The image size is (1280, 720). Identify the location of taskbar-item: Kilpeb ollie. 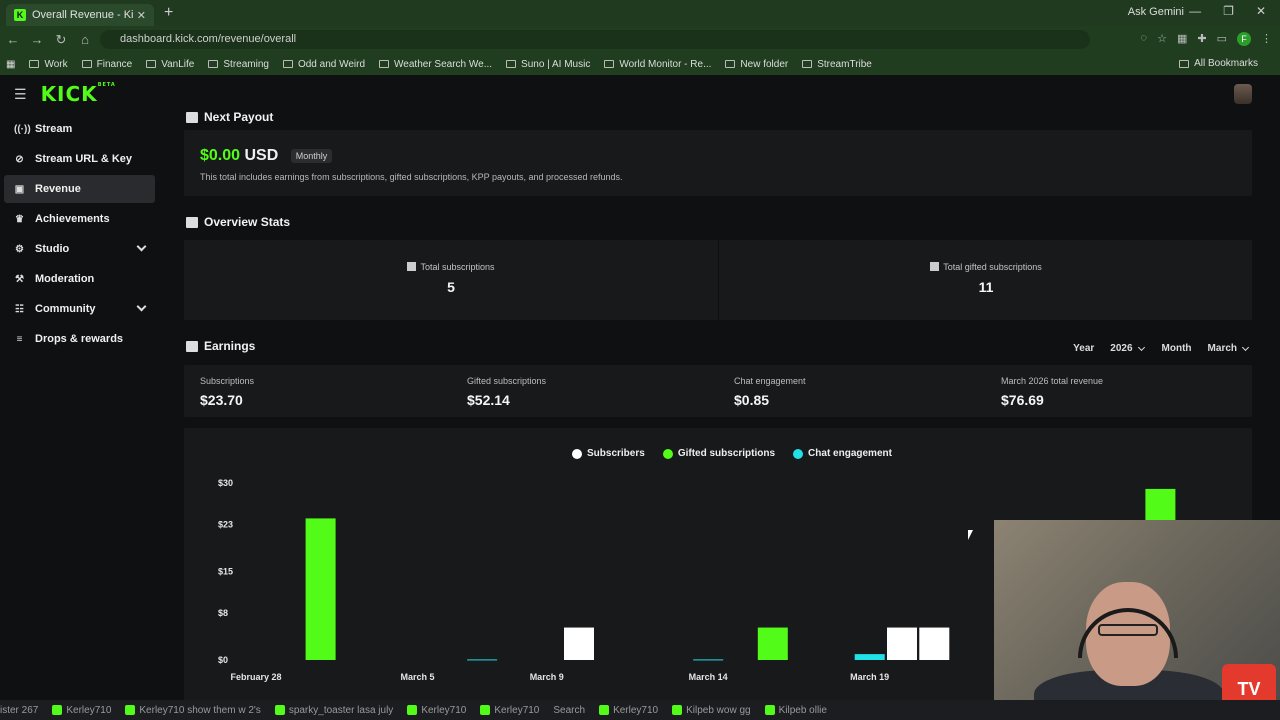
(795, 710).